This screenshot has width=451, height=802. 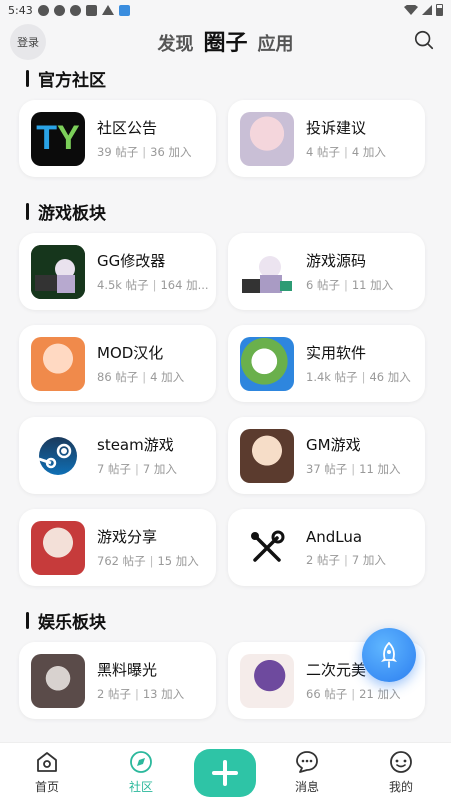 I want to click on post-count: 7 帖子, so click(x=114, y=469).